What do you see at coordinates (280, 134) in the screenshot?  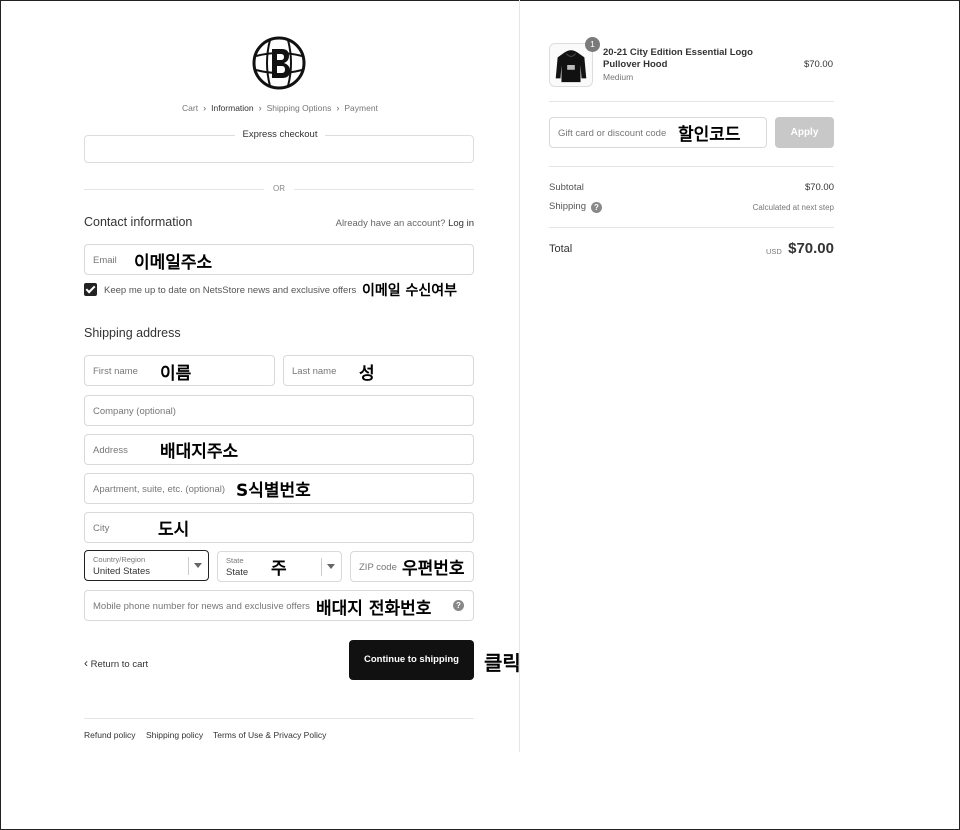 I see `express-checkout-title: Express checkout` at bounding box center [280, 134].